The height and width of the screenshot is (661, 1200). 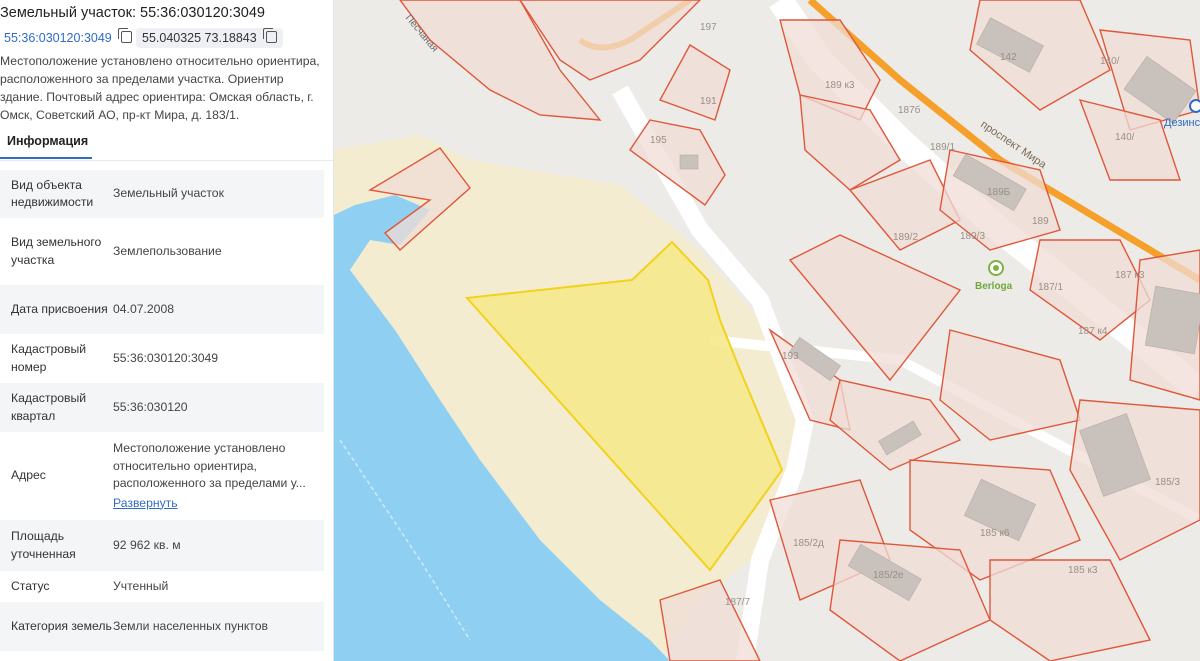 I want to click on house-number: 189Б, so click(x=999, y=192).